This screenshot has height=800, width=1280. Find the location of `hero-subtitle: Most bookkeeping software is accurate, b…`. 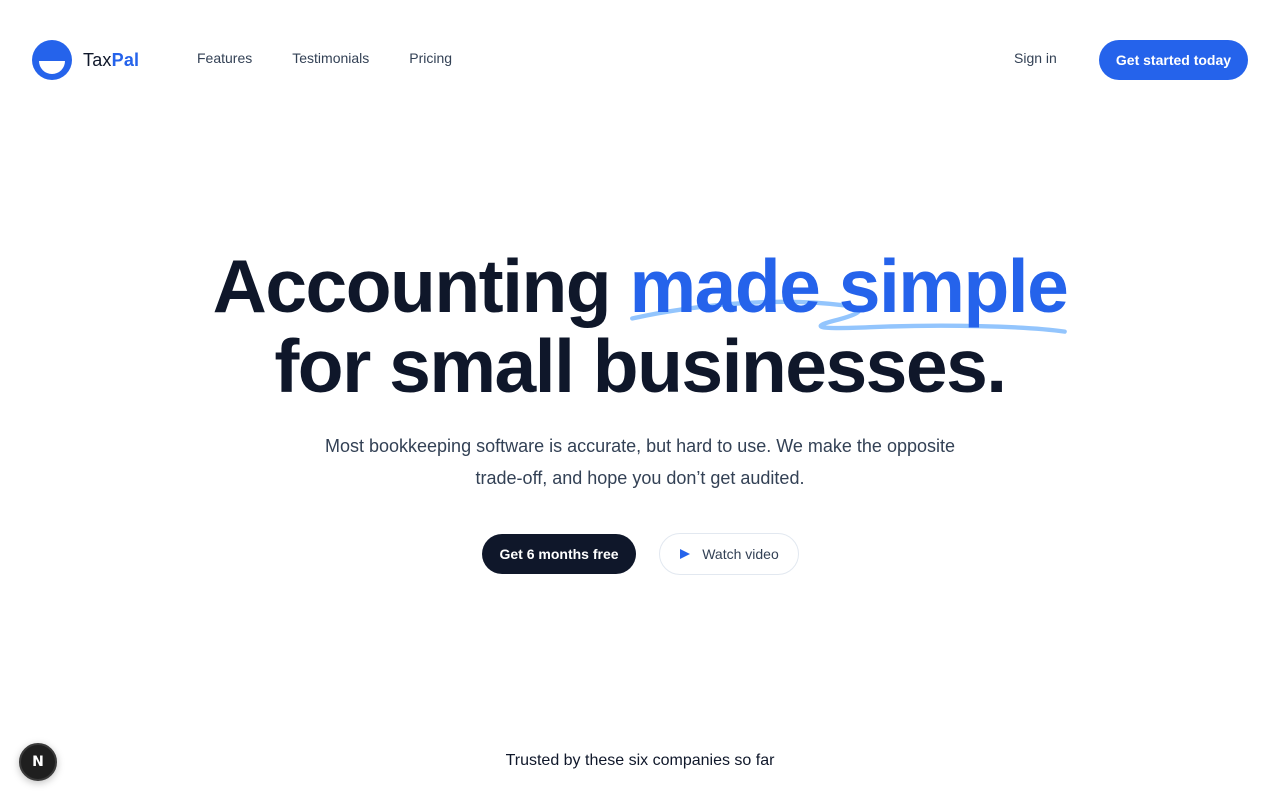

hero-subtitle: Most bookkeeping software is accurate, b… is located at coordinates (640, 462).